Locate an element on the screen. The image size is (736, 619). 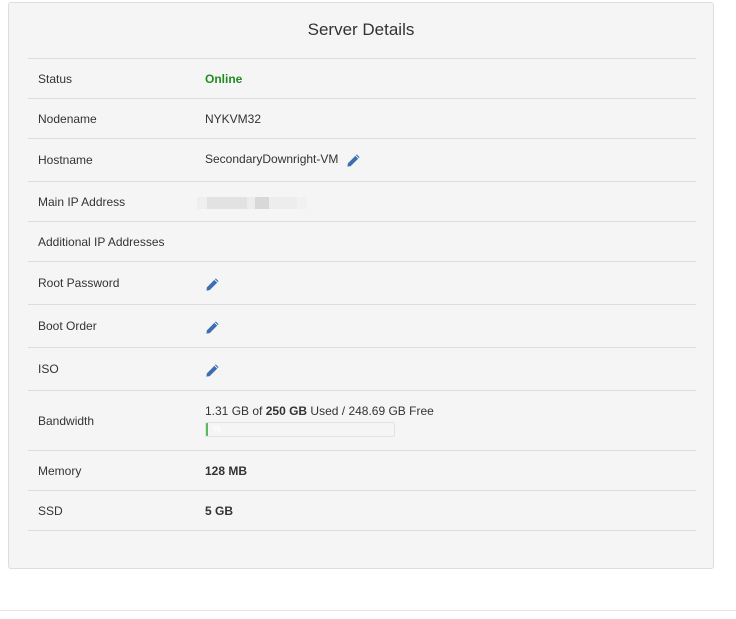
memory-value: 128 MB is located at coordinates (226, 470).